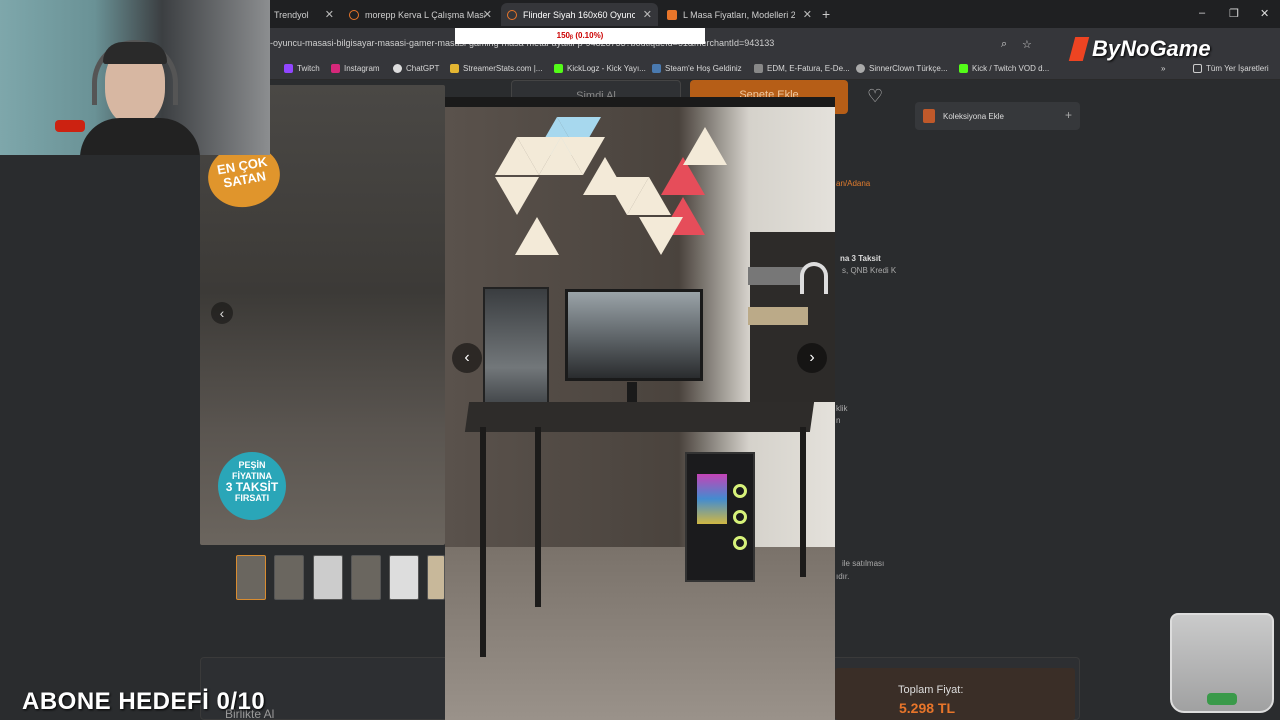 This screenshot has height=720, width=1280. I want to click on more-bookmarks-button: », so click(1163, 68).